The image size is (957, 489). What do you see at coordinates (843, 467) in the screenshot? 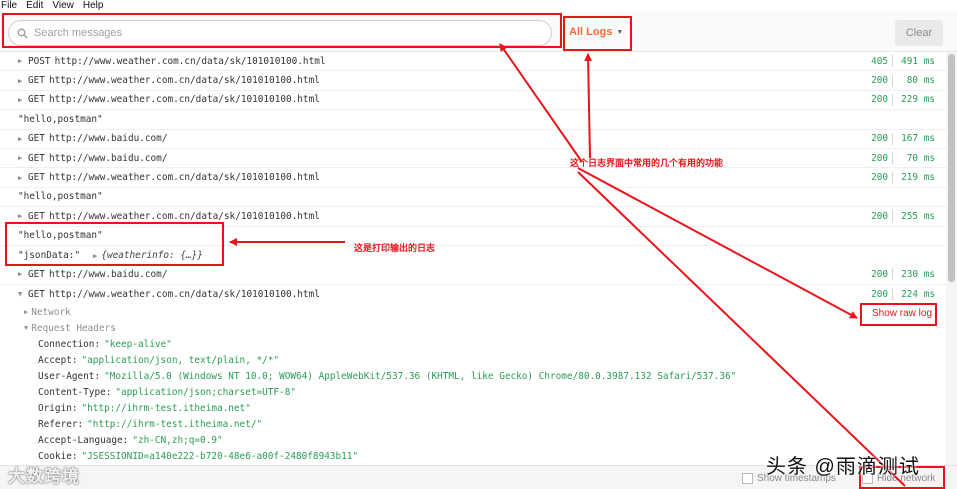
I see `watermark-right: 头条 @雨滴测试` at bounding box center [843, 467].